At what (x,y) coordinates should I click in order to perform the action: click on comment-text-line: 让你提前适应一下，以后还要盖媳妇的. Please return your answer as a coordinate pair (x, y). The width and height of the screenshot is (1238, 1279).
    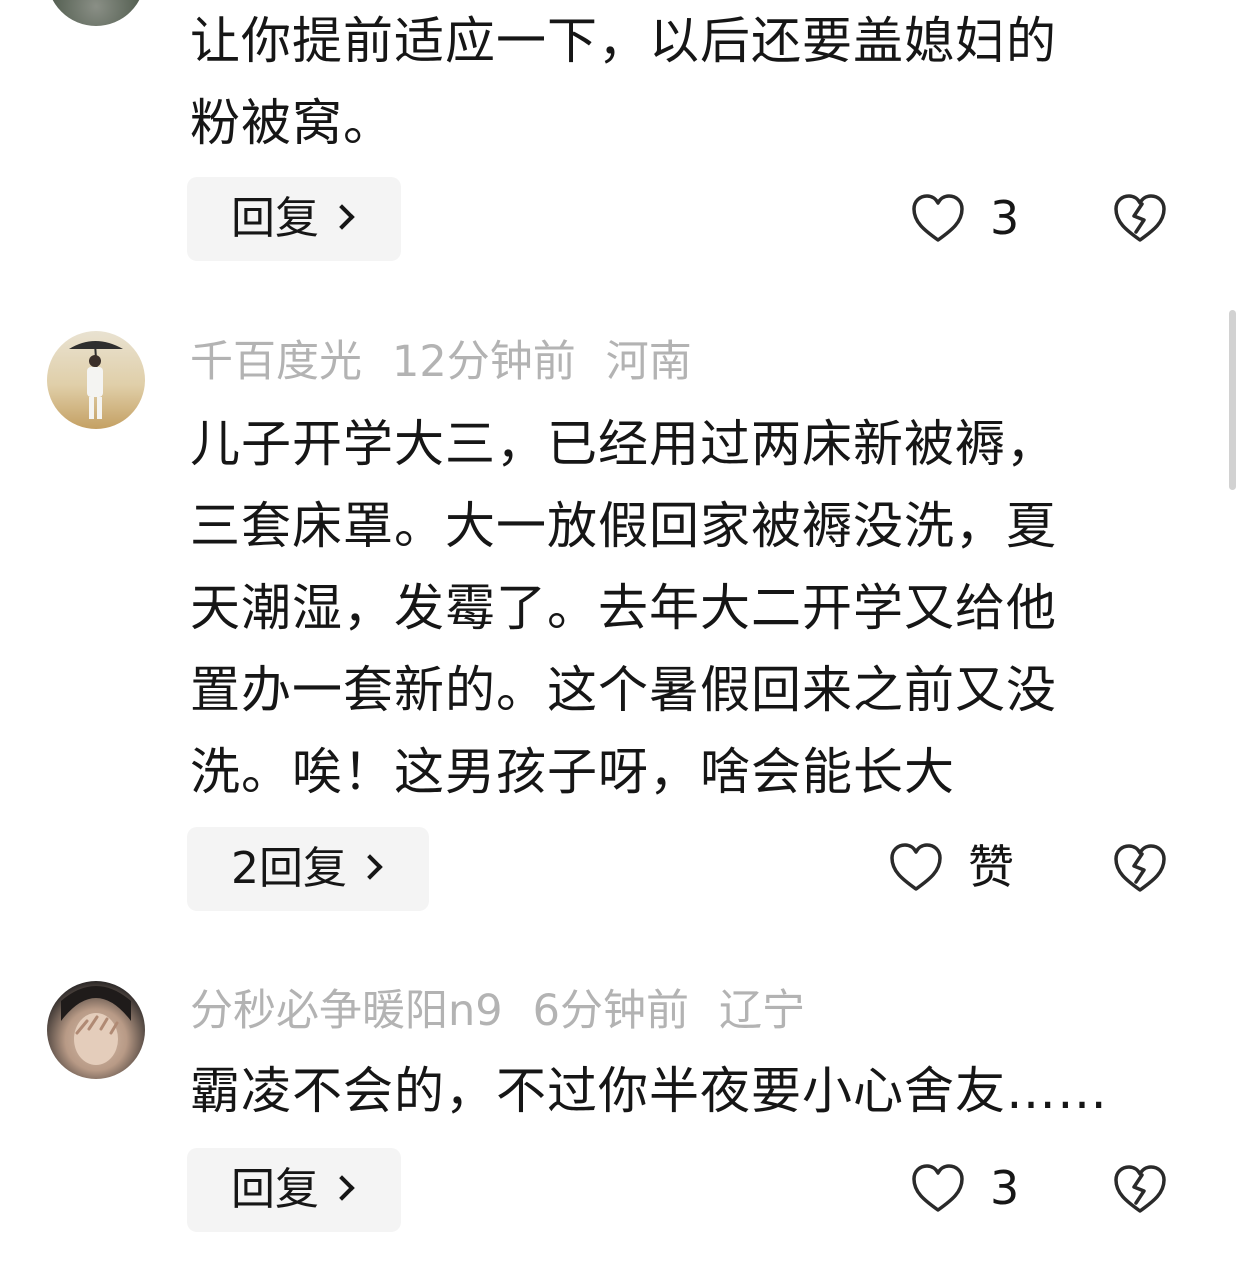
    Looking at the image, I should click on (623, 41).